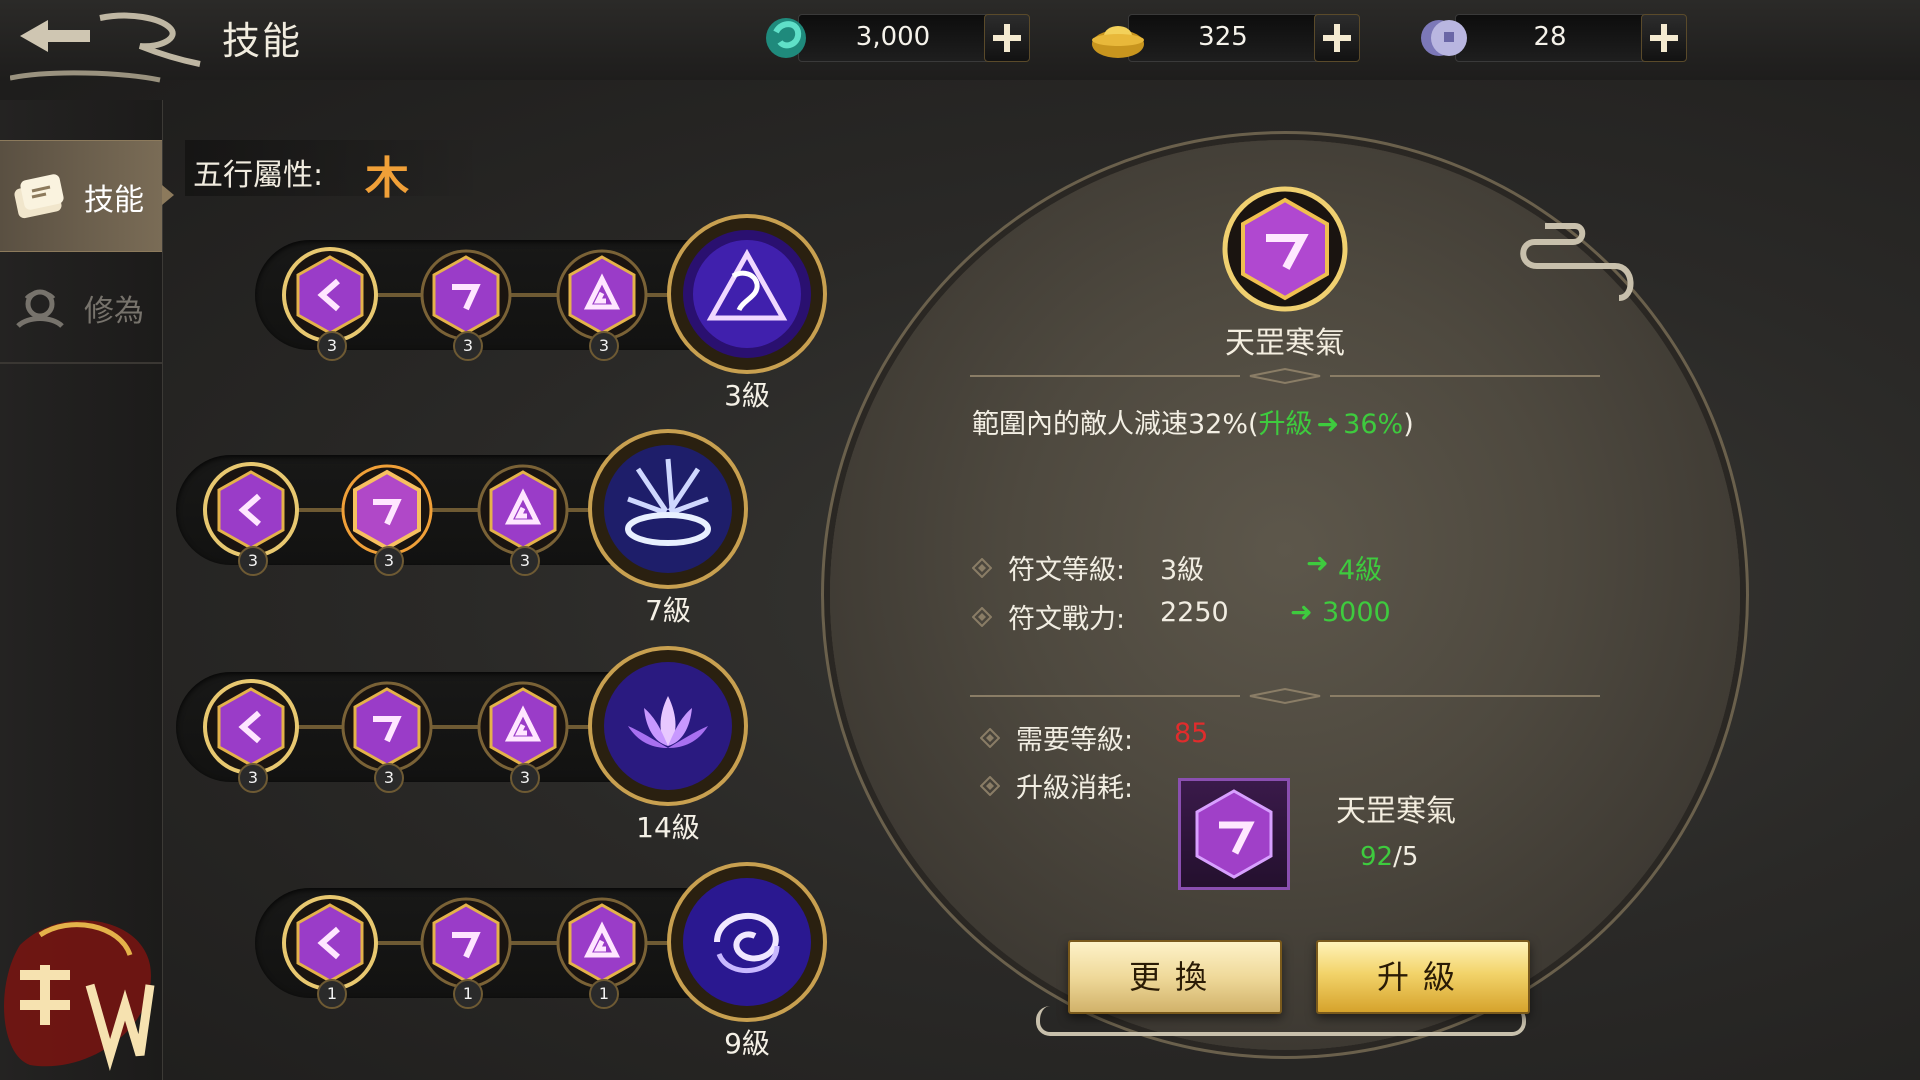 The width and height of the screenshot is (1920, 1080). What do you see at coordinates (1577, 262) in the screenshot?
I see `cloud-ornament-icon` at bounding box center [1577, 262].